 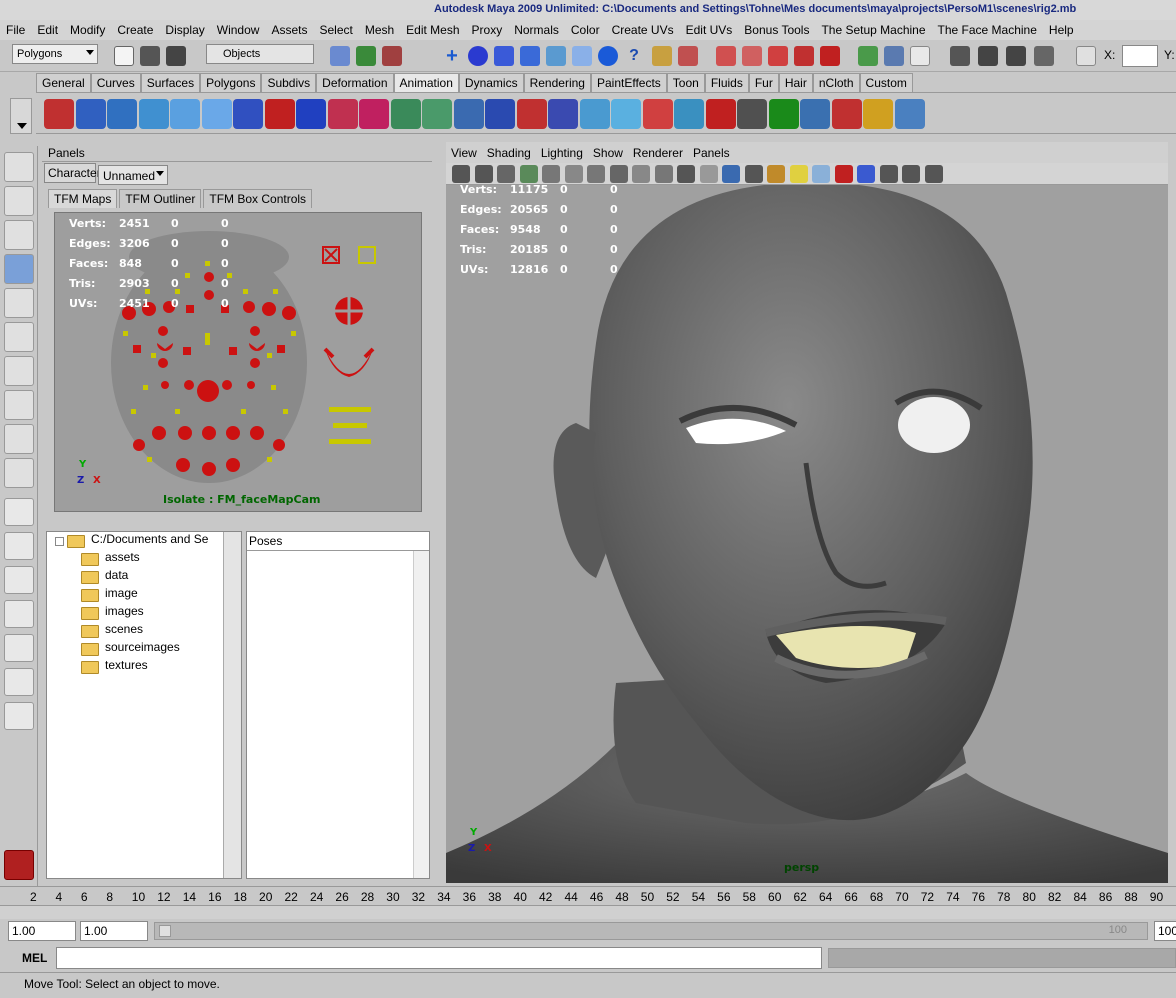 I want to click on bookmark-icon, so click(x=506, y=174).